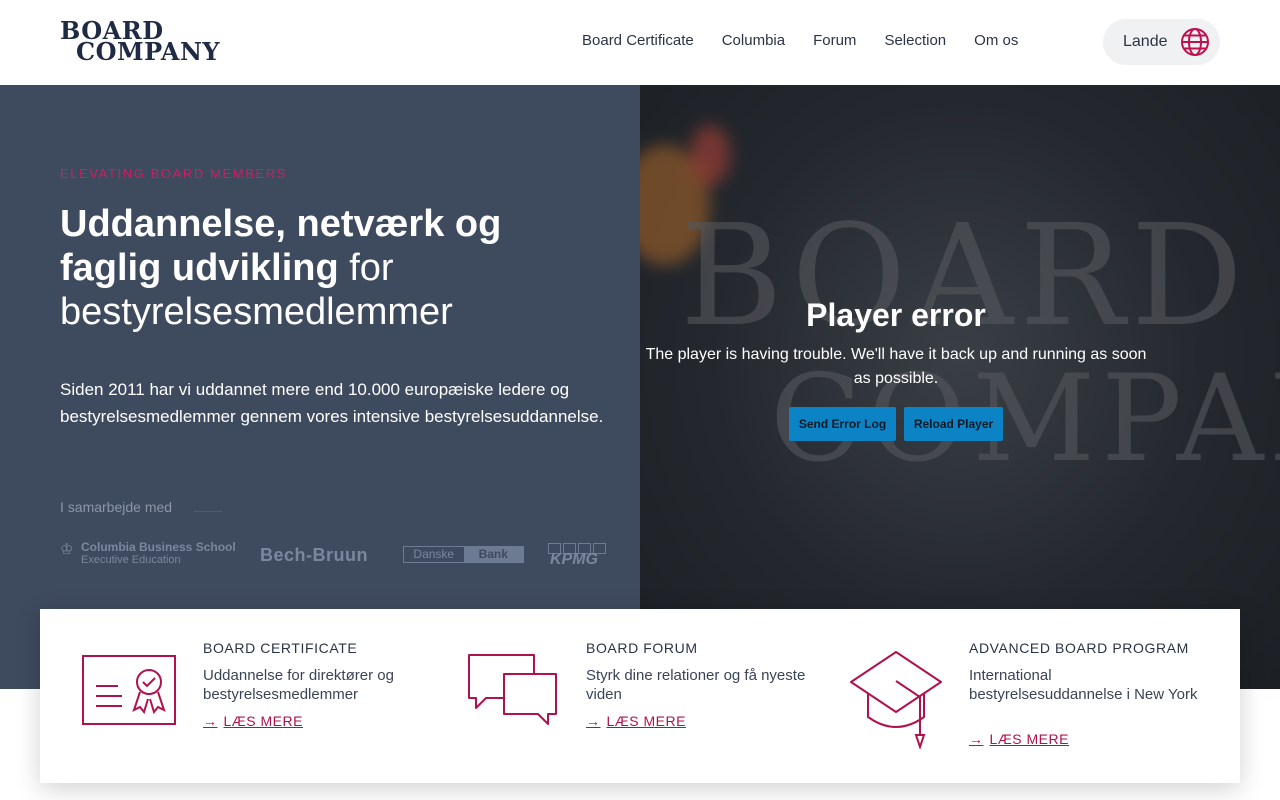 The image size is (1280, 800). I want to click on hero-headline-bold: Uddannelse, netværk og faglig udvikling, so click(281, 246).